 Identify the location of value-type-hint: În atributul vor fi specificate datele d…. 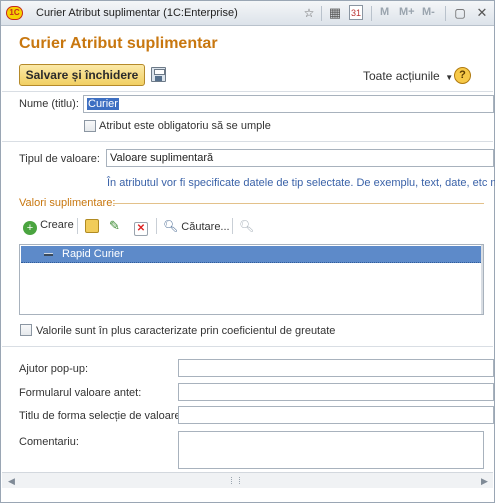
(301, 183).